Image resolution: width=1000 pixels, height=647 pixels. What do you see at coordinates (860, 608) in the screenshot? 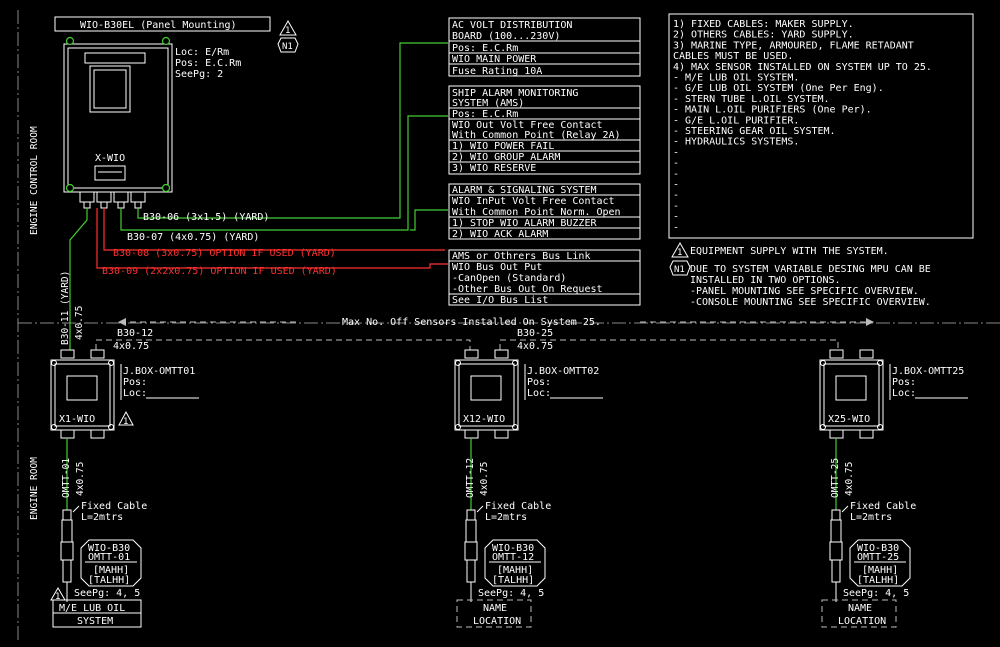
I see `system-name: NAME` at bounding box center [860, 608].